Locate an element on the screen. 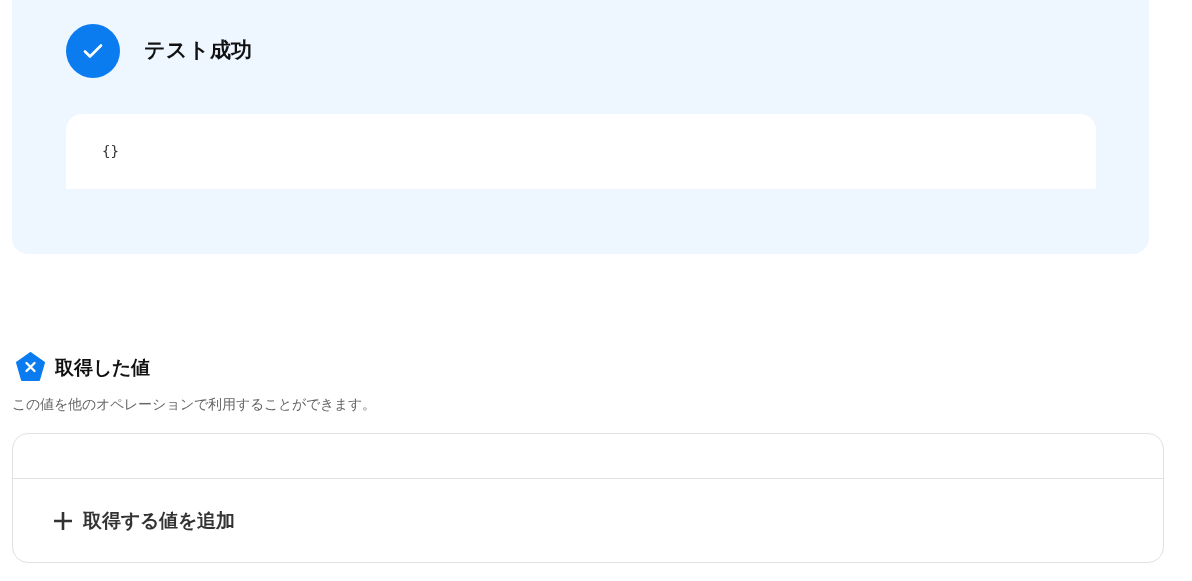  section-description: この値を他のオペレーションで利用することができます。 is located at coordinates (194, 404).